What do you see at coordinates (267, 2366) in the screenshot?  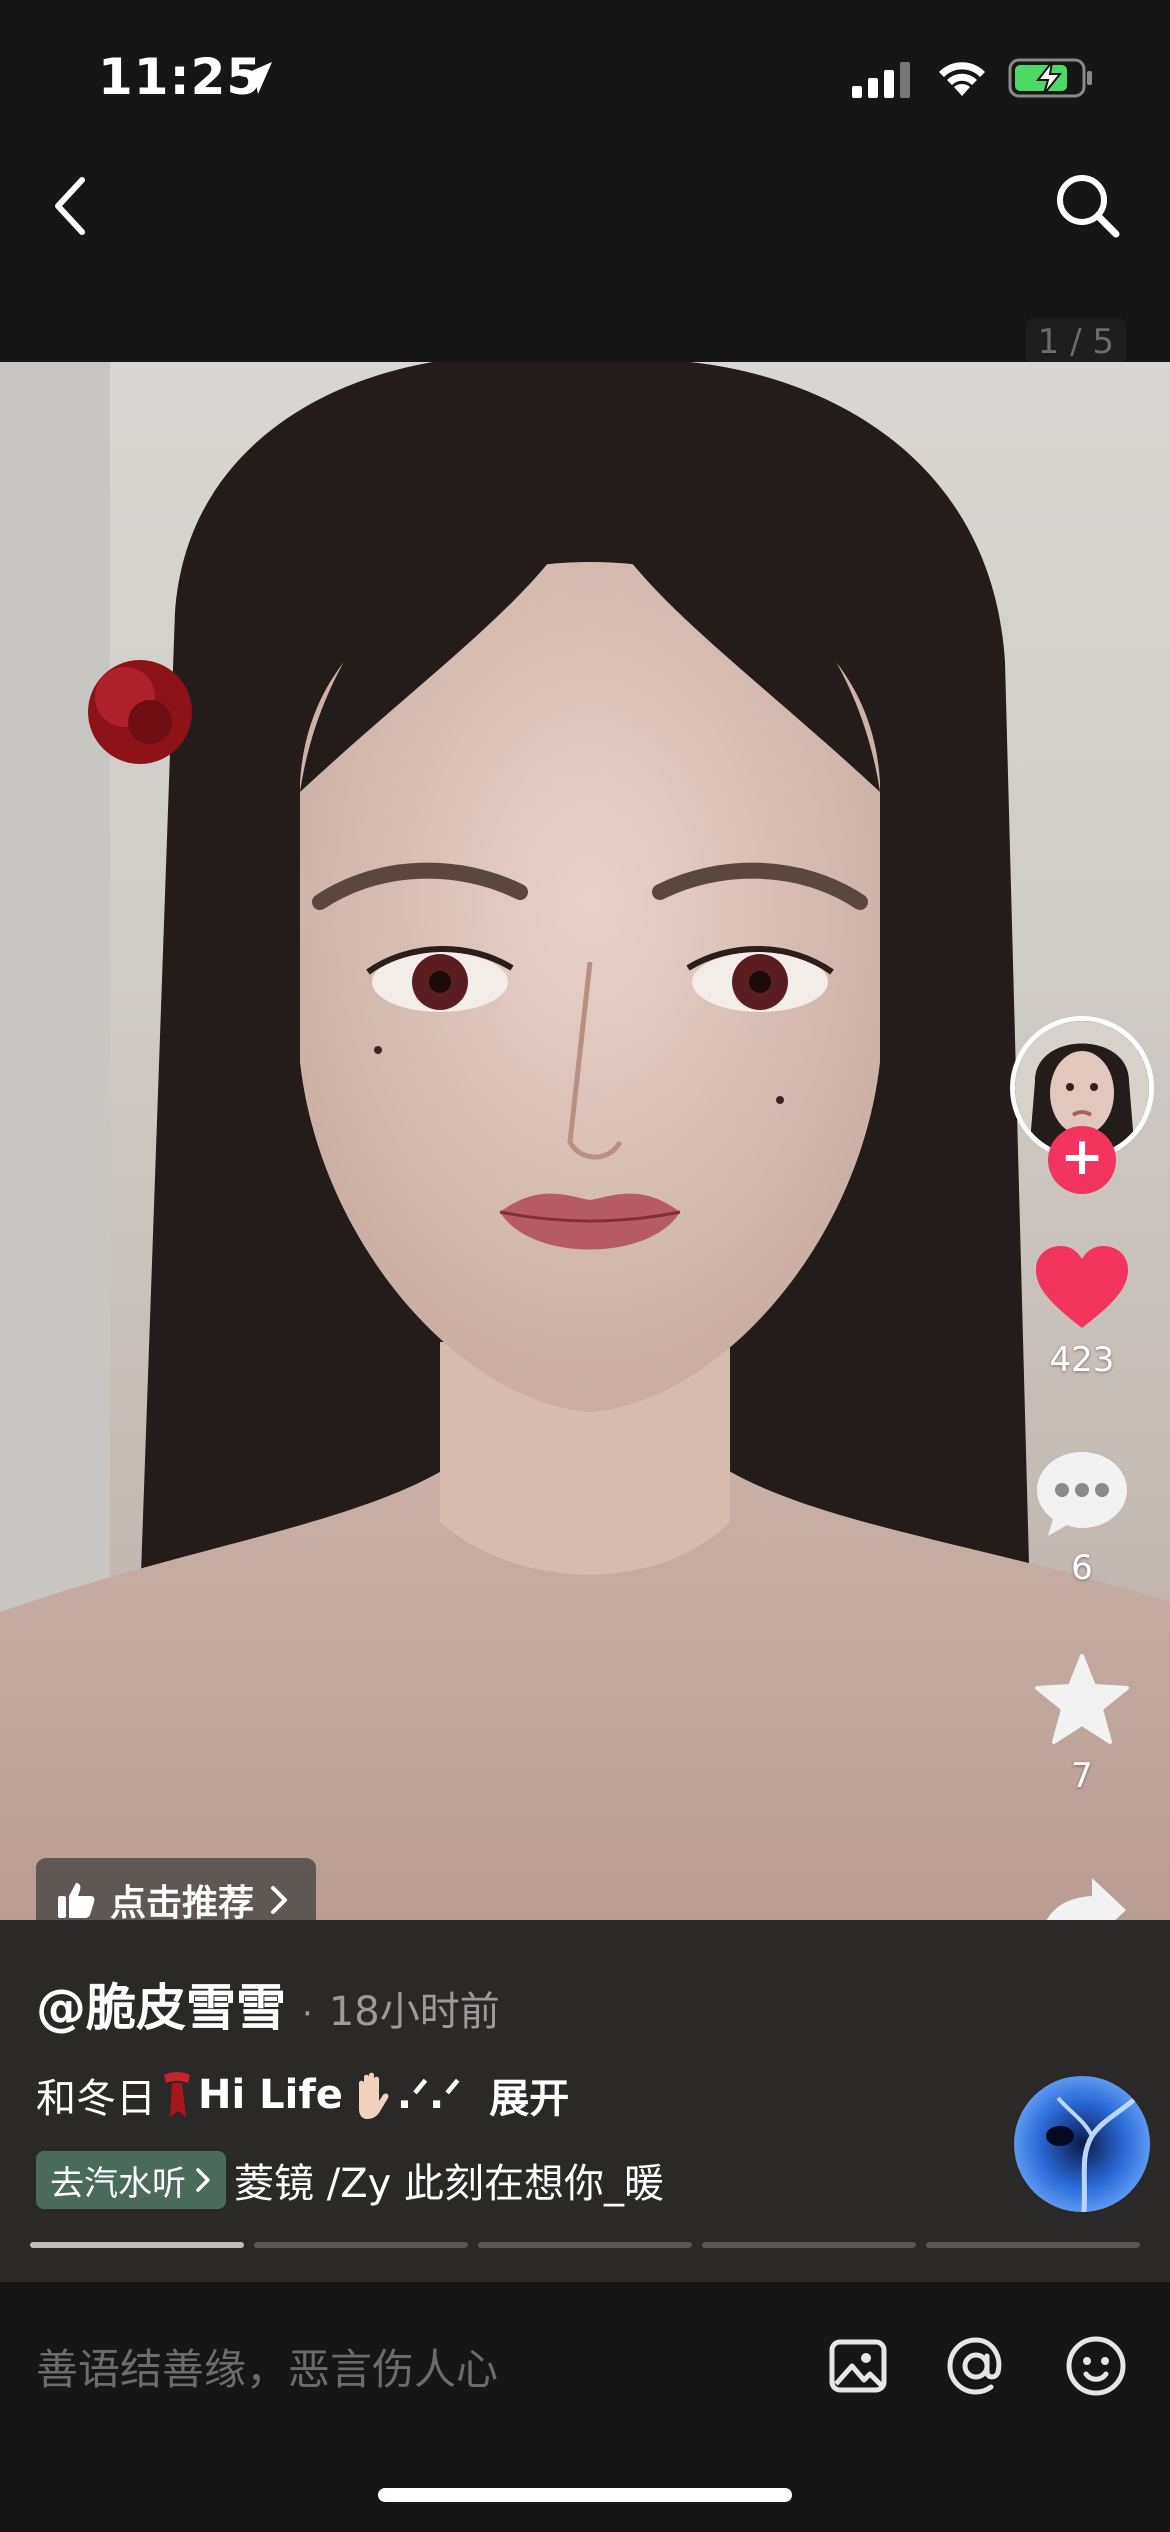 I see `comment-input: 善语结善缘，恶言伤人心` at bounding box center [267, 2366].